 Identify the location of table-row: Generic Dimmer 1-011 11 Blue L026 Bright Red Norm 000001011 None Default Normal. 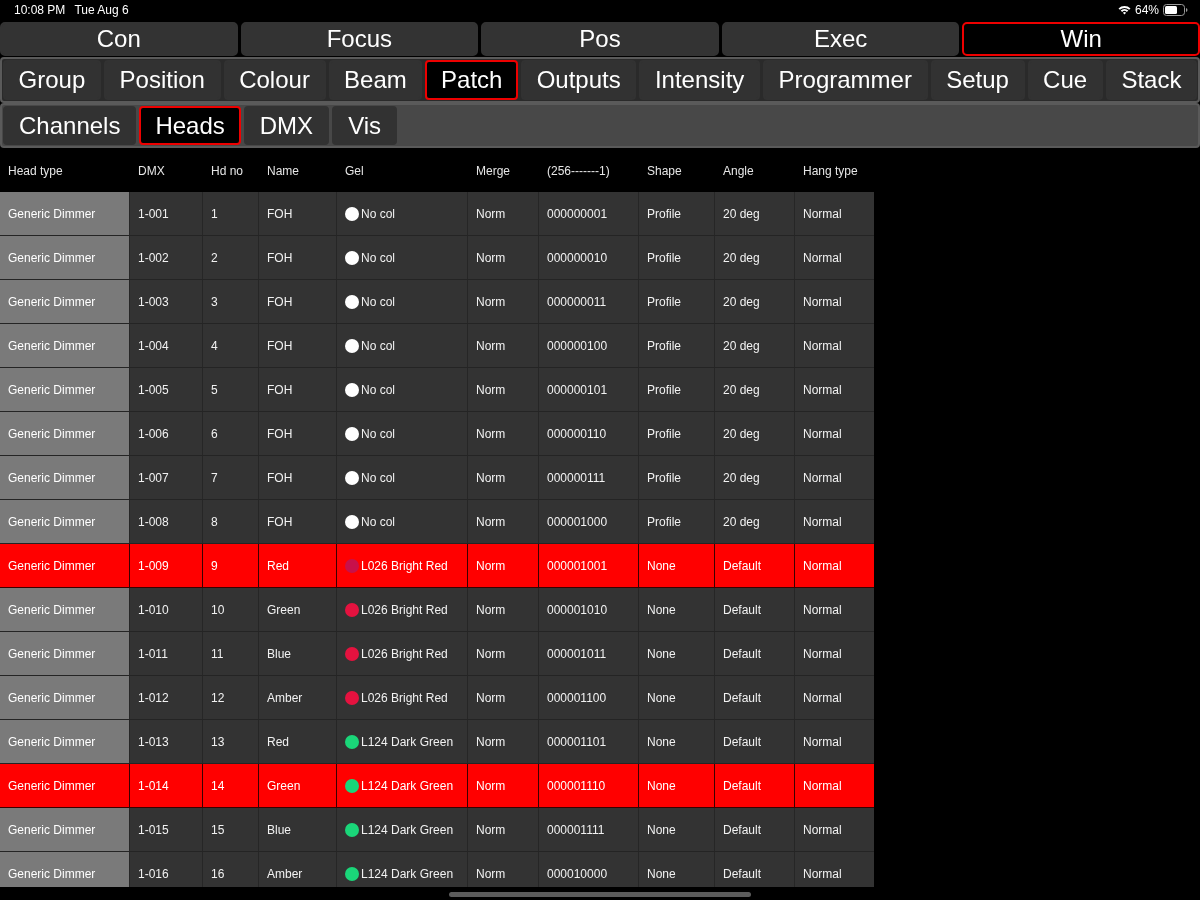
(437, 654).